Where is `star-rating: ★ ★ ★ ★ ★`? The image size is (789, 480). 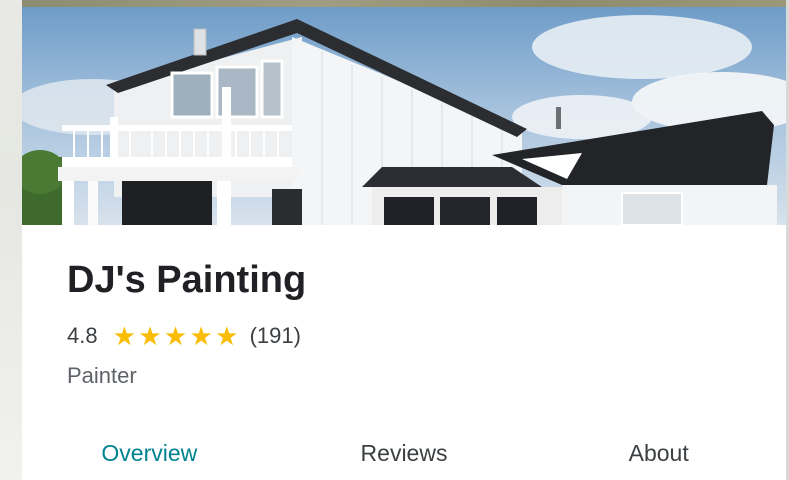 star-rating: ★ ★ ★ ★ ★ is located at coordinates (176, 336).